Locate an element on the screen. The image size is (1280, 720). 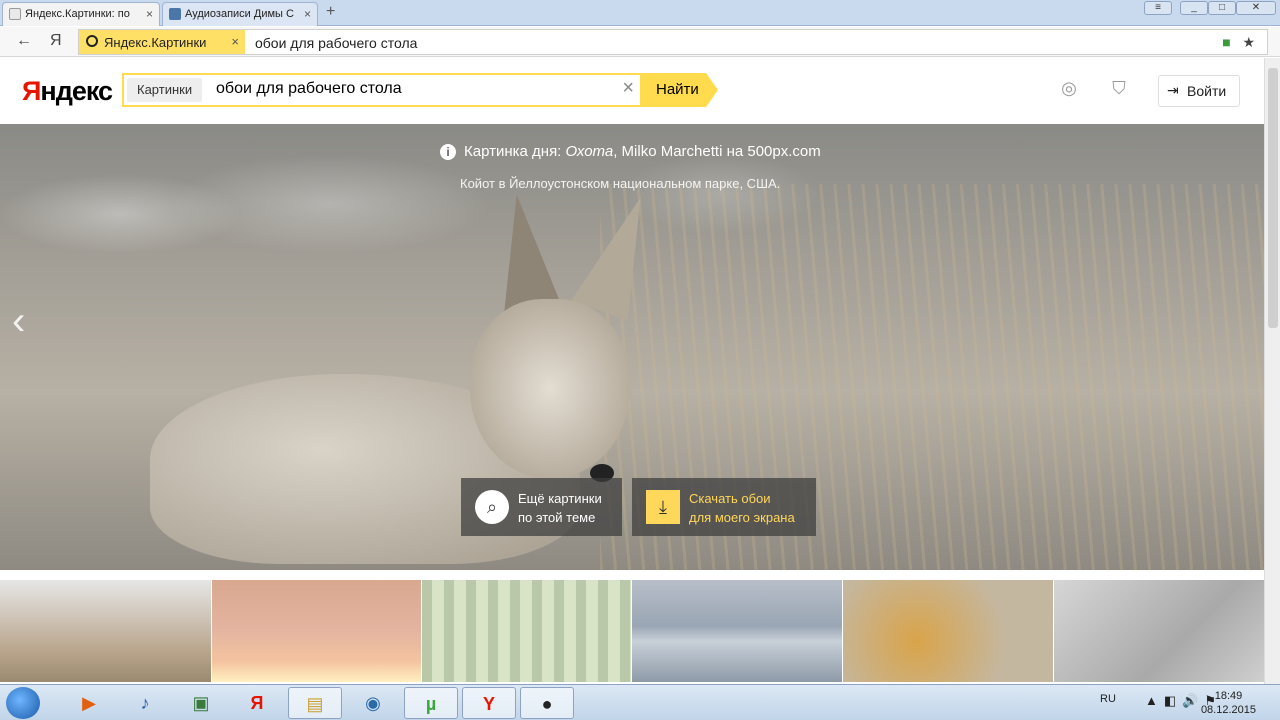
thumbnail-burger-fries is located at coordinates (105, 631).